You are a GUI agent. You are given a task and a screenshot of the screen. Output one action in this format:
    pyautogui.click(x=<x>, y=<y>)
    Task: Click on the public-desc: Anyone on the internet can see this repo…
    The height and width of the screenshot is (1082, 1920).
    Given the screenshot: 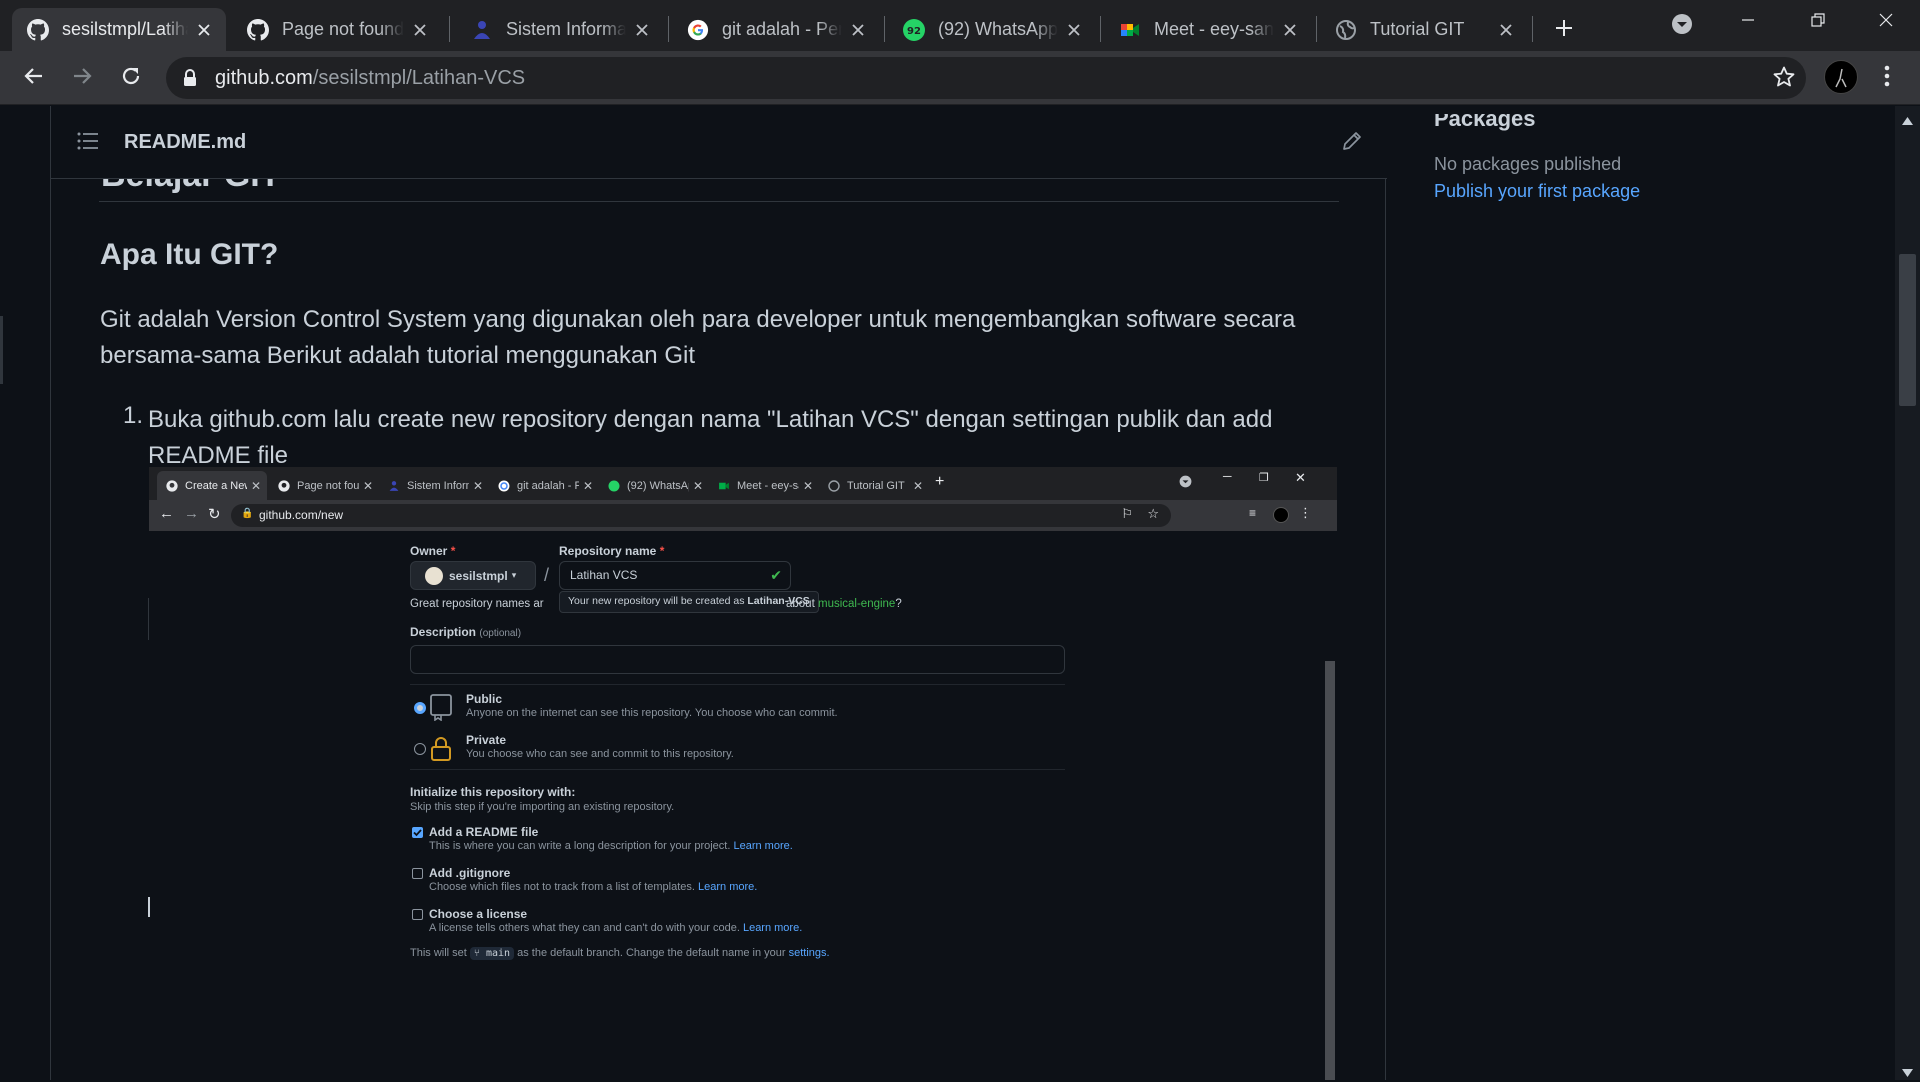 What is the action you would take?
    pyautogui.click(x=652, y=713)
    